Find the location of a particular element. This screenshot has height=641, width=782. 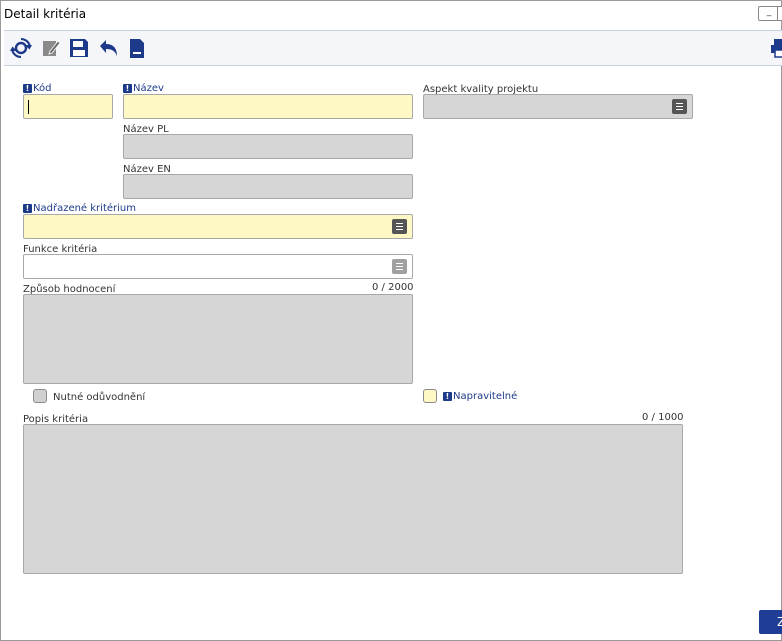

nazev-label: ! Název is located at coordinates (143, 88).